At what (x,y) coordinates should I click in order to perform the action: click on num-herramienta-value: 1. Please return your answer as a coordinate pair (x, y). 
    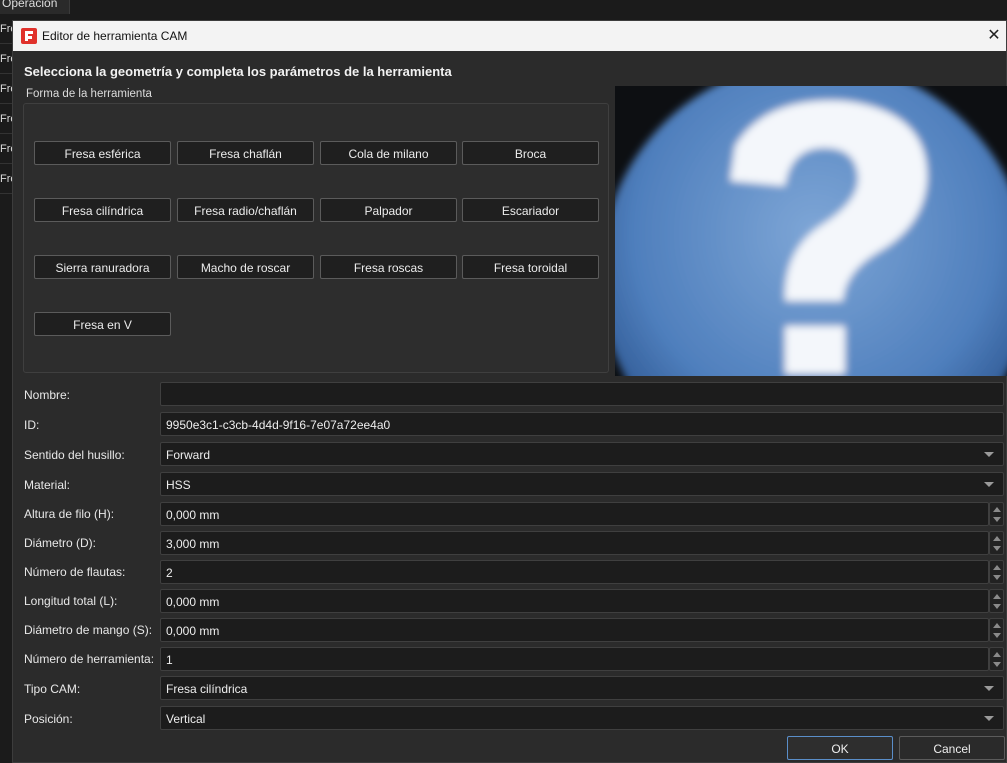
    Looking at the image, I should click on (169, 660).